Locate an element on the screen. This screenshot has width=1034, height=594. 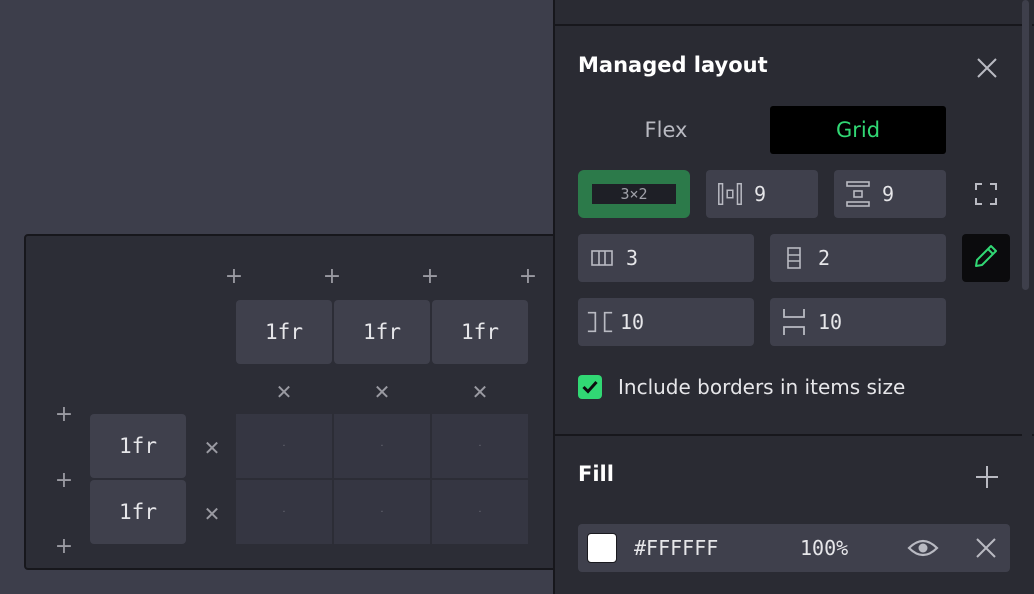
fill-row: #FFFFFF 100% is located at coordinates (794, 548).